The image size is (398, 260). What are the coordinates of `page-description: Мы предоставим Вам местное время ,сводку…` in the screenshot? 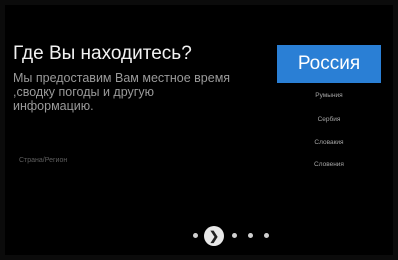 It's located at (122, 92).